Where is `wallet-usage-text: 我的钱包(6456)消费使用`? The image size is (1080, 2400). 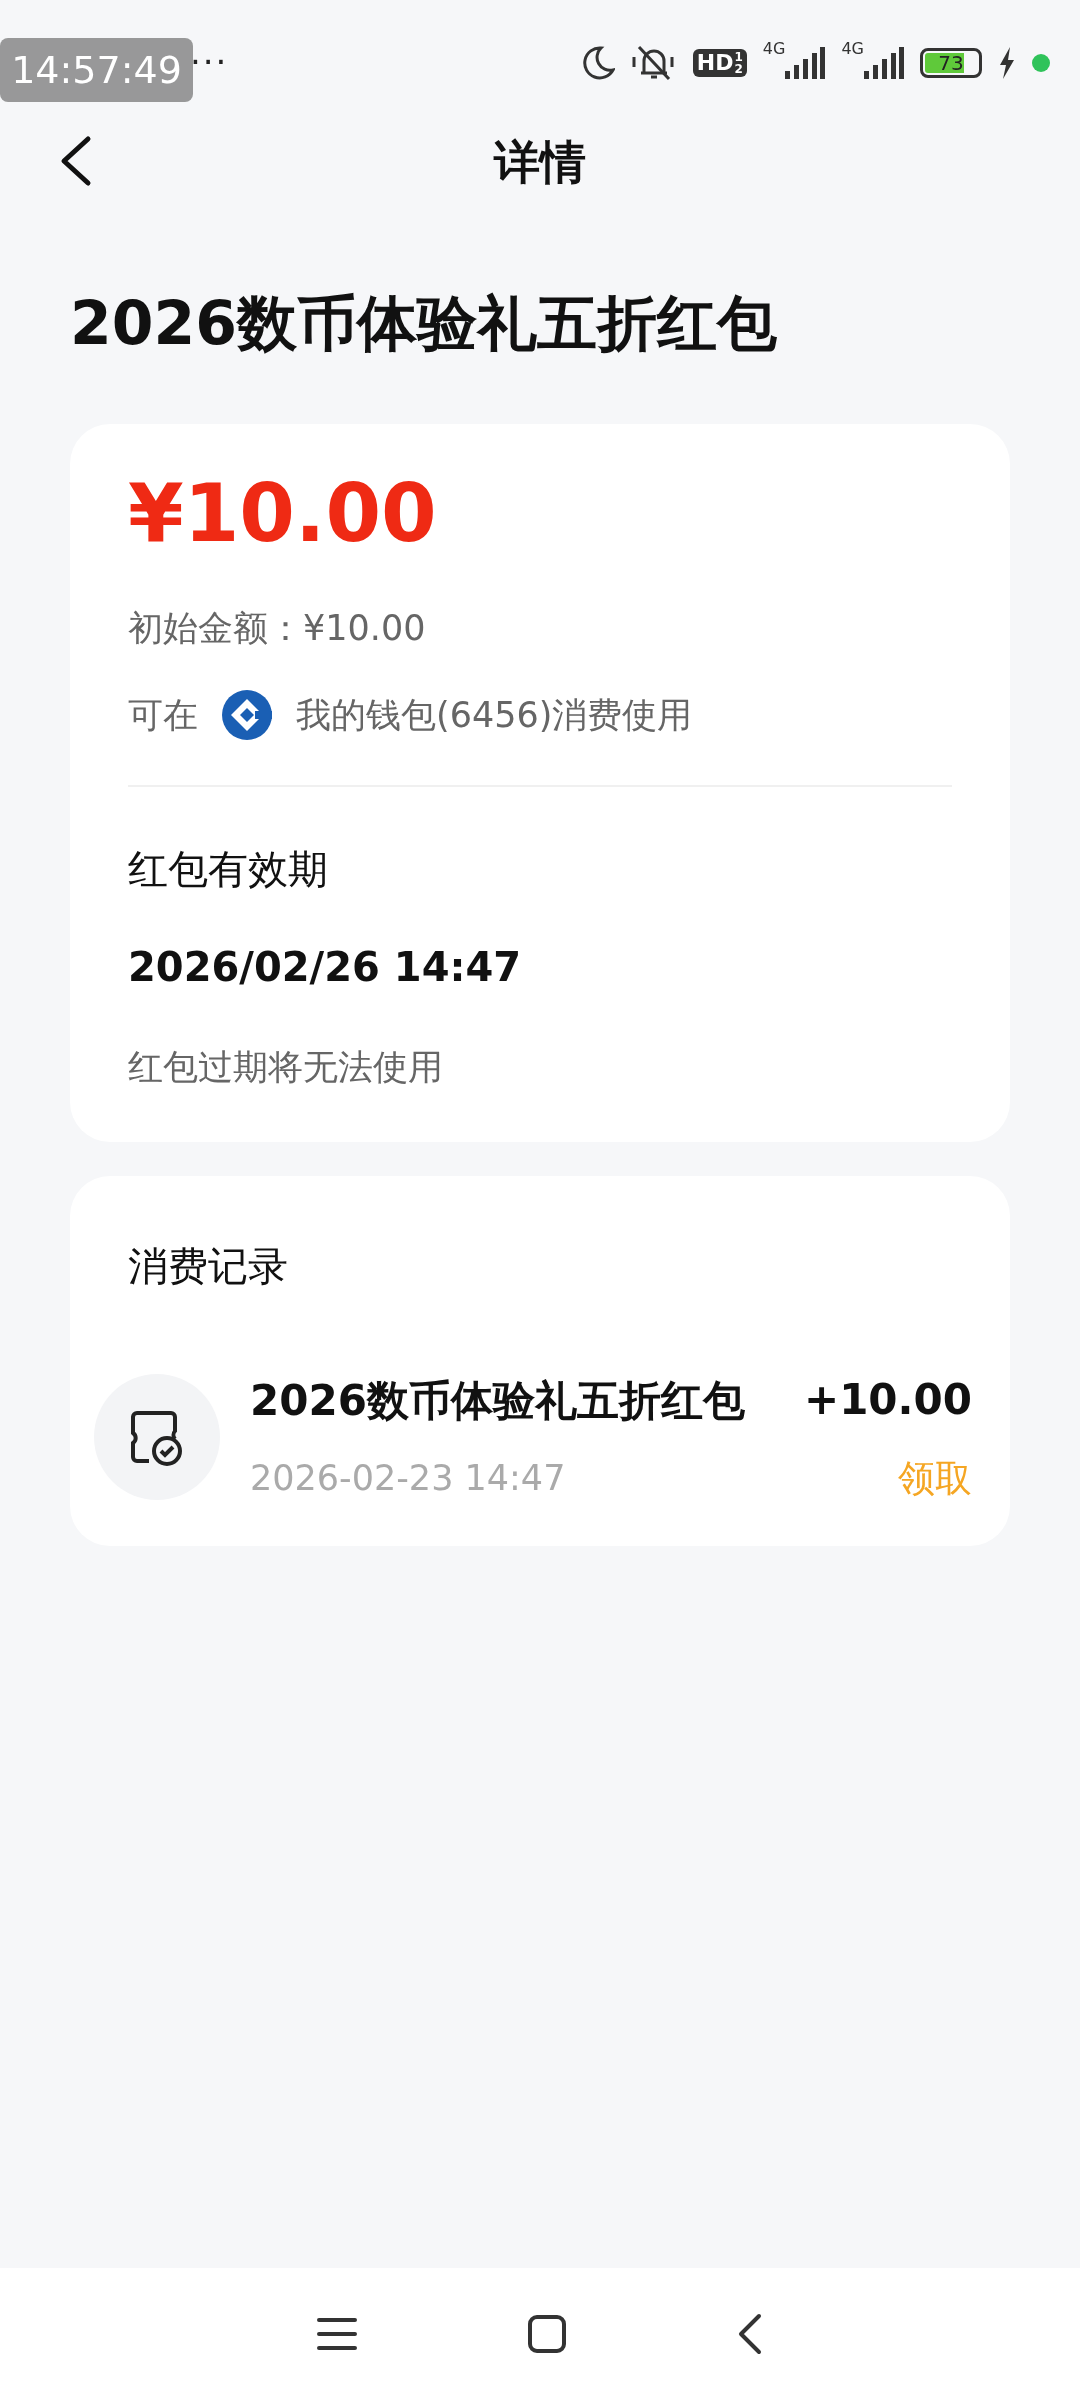
wallet-usage-text: 我的钱包(6456)消费使用 is located at coordinates (494, 715).